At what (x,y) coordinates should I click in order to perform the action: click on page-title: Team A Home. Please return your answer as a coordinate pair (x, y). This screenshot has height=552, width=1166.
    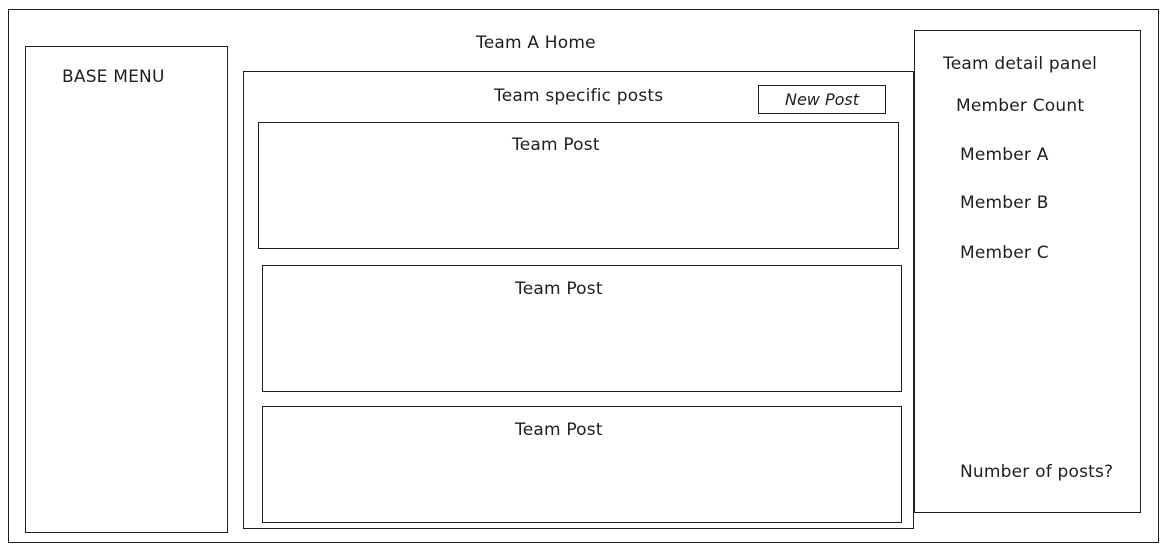
    Looking at the image, I should click on (536, 43).